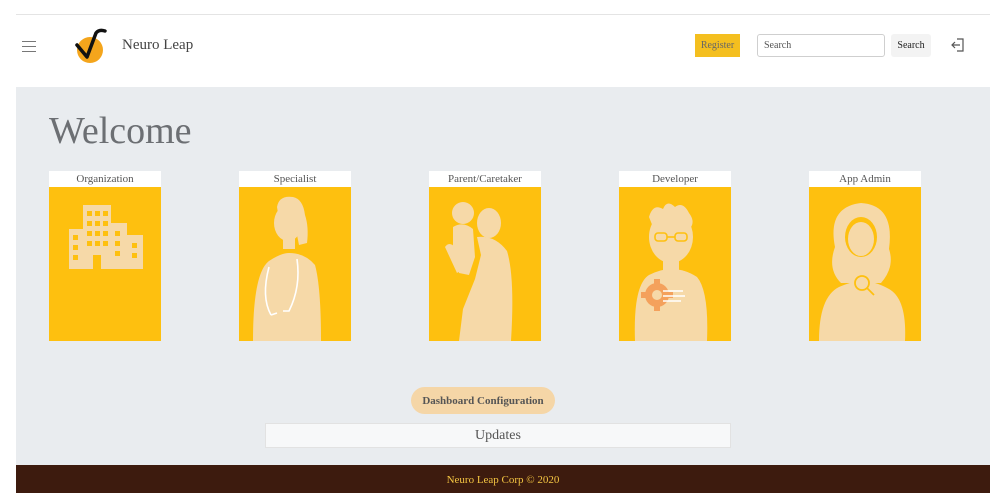  I want to click on card-parent-caretaker: Parent/Caretaker, so click(485, 256).